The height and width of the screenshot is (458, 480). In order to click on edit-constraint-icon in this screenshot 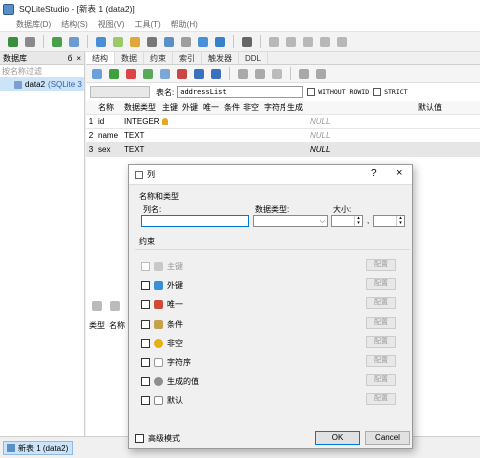, I will do `click(260, 74)`.